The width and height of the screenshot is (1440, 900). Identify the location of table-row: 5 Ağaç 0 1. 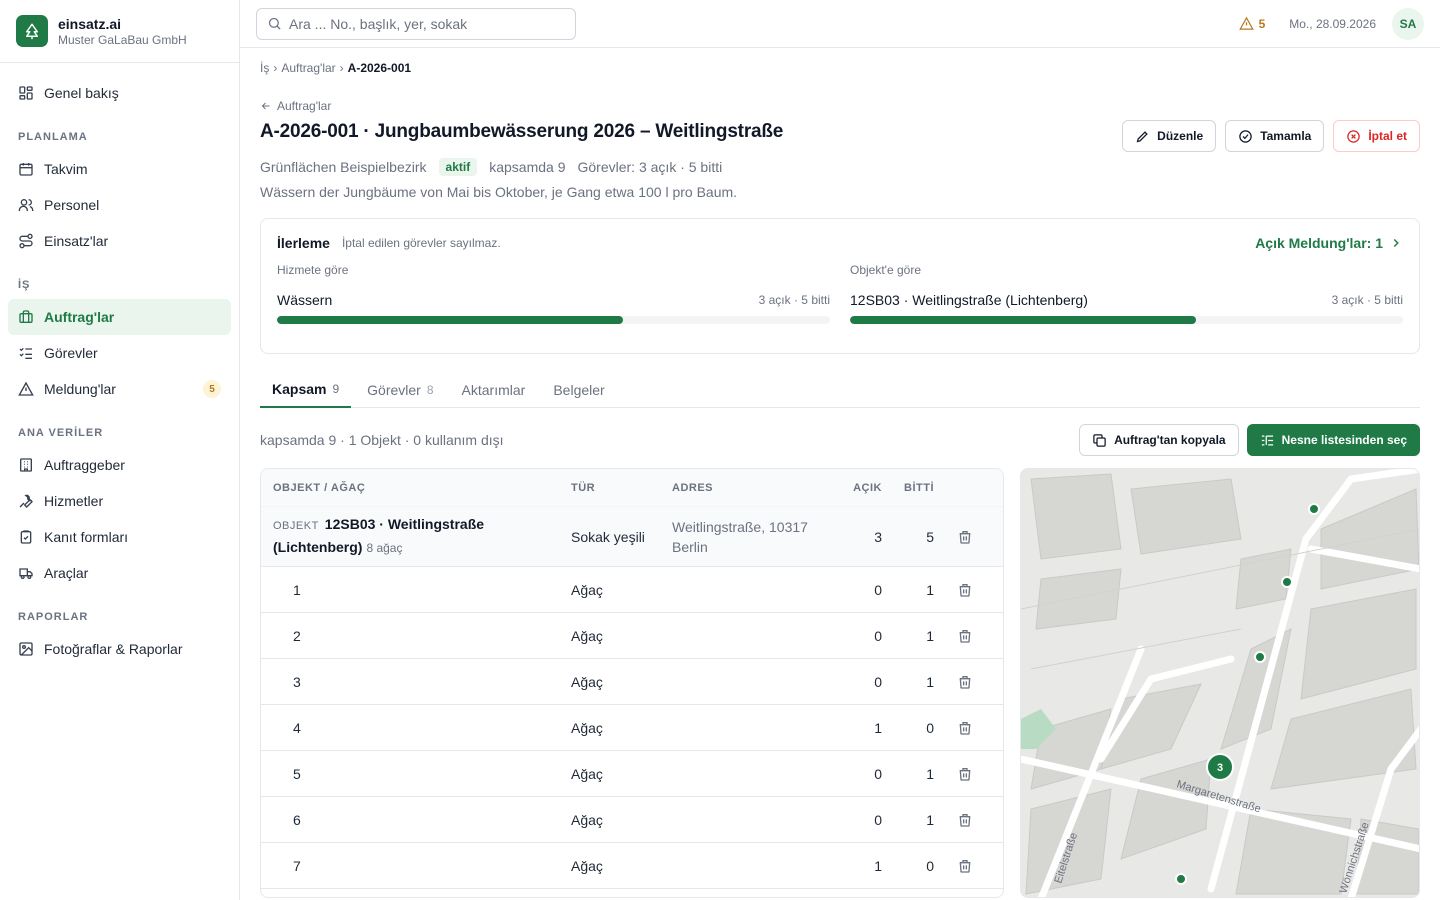
(632, 774).